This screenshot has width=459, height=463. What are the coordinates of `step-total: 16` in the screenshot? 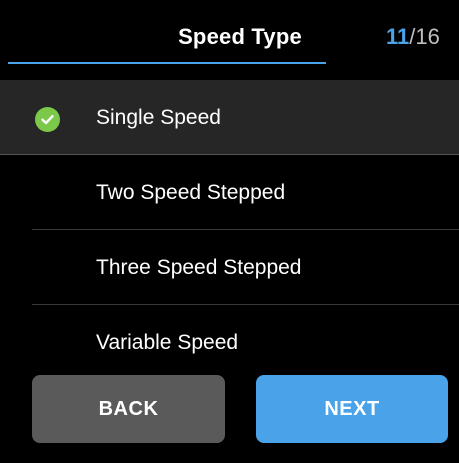 It's located at (427, 36).